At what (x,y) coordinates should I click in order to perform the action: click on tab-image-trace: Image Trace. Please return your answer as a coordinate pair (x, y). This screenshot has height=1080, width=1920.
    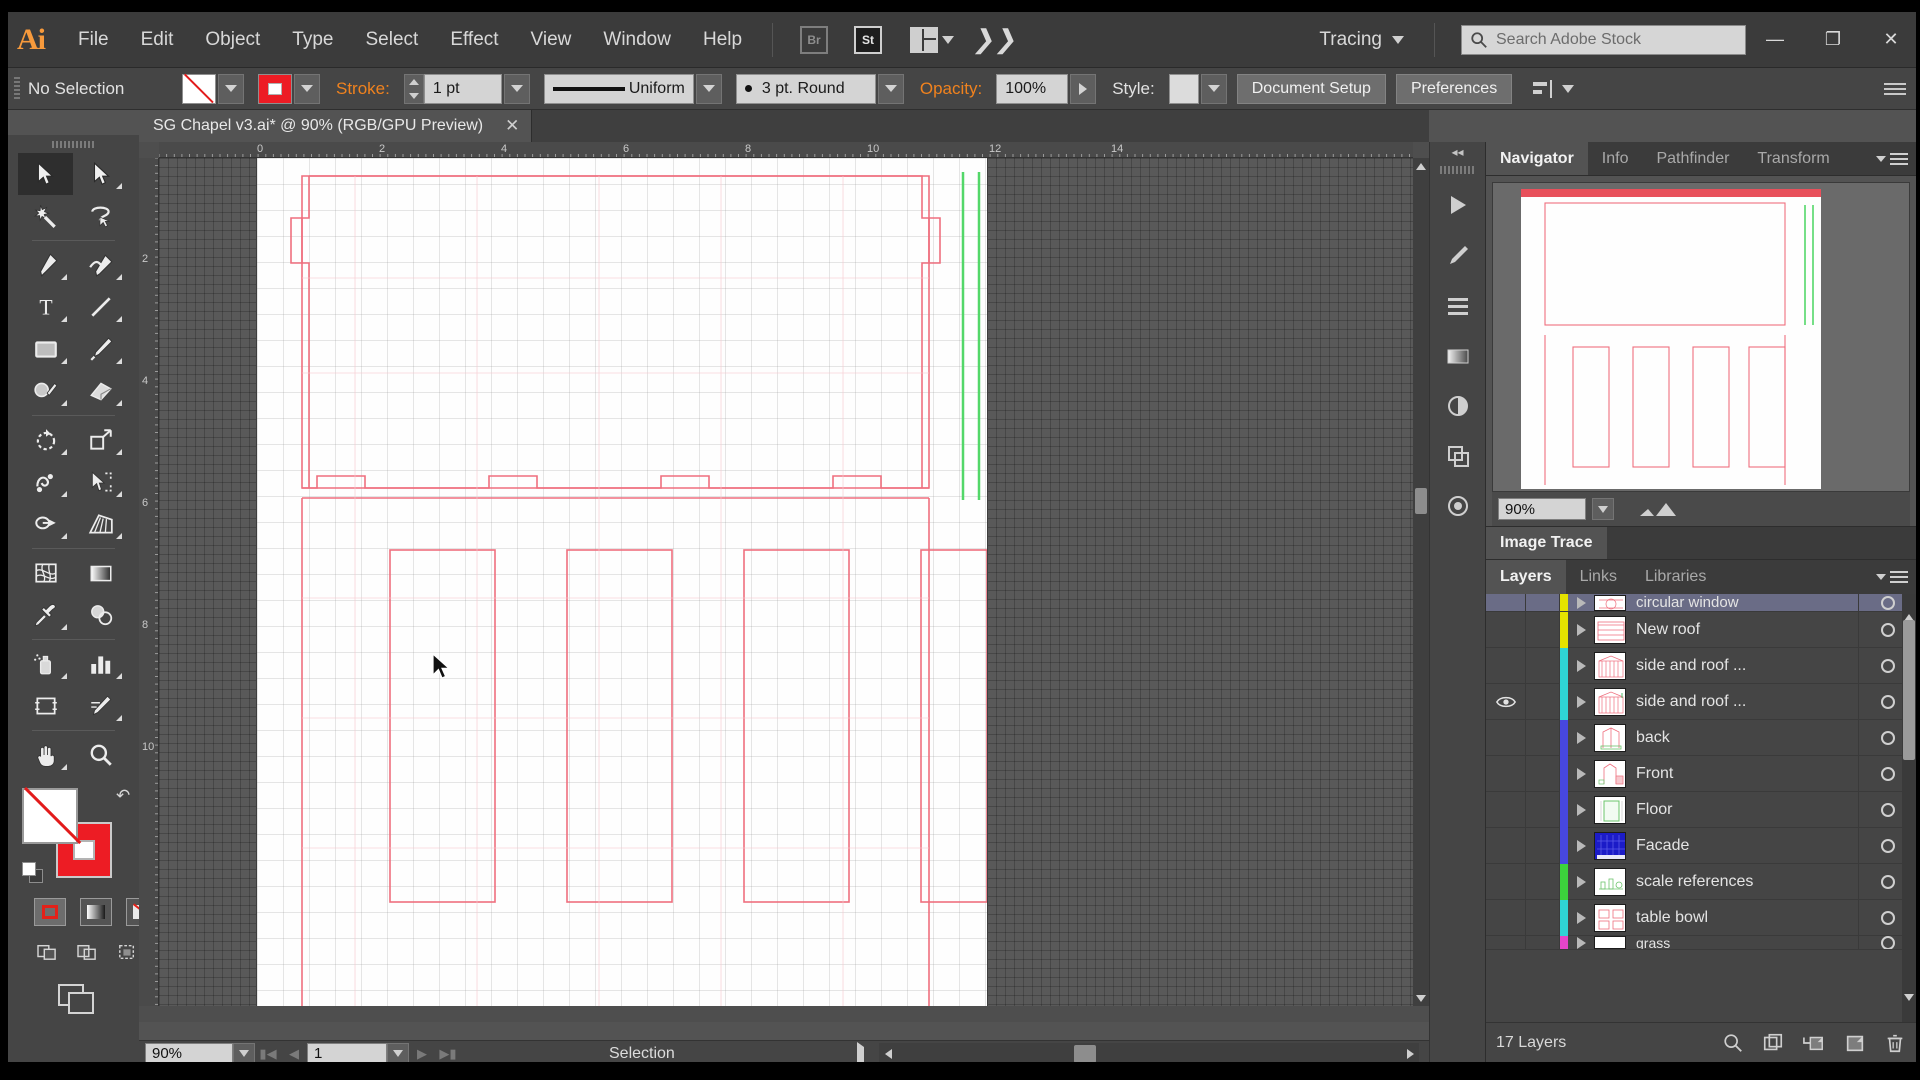
    Looking at the image, I should click on (1546, 543).